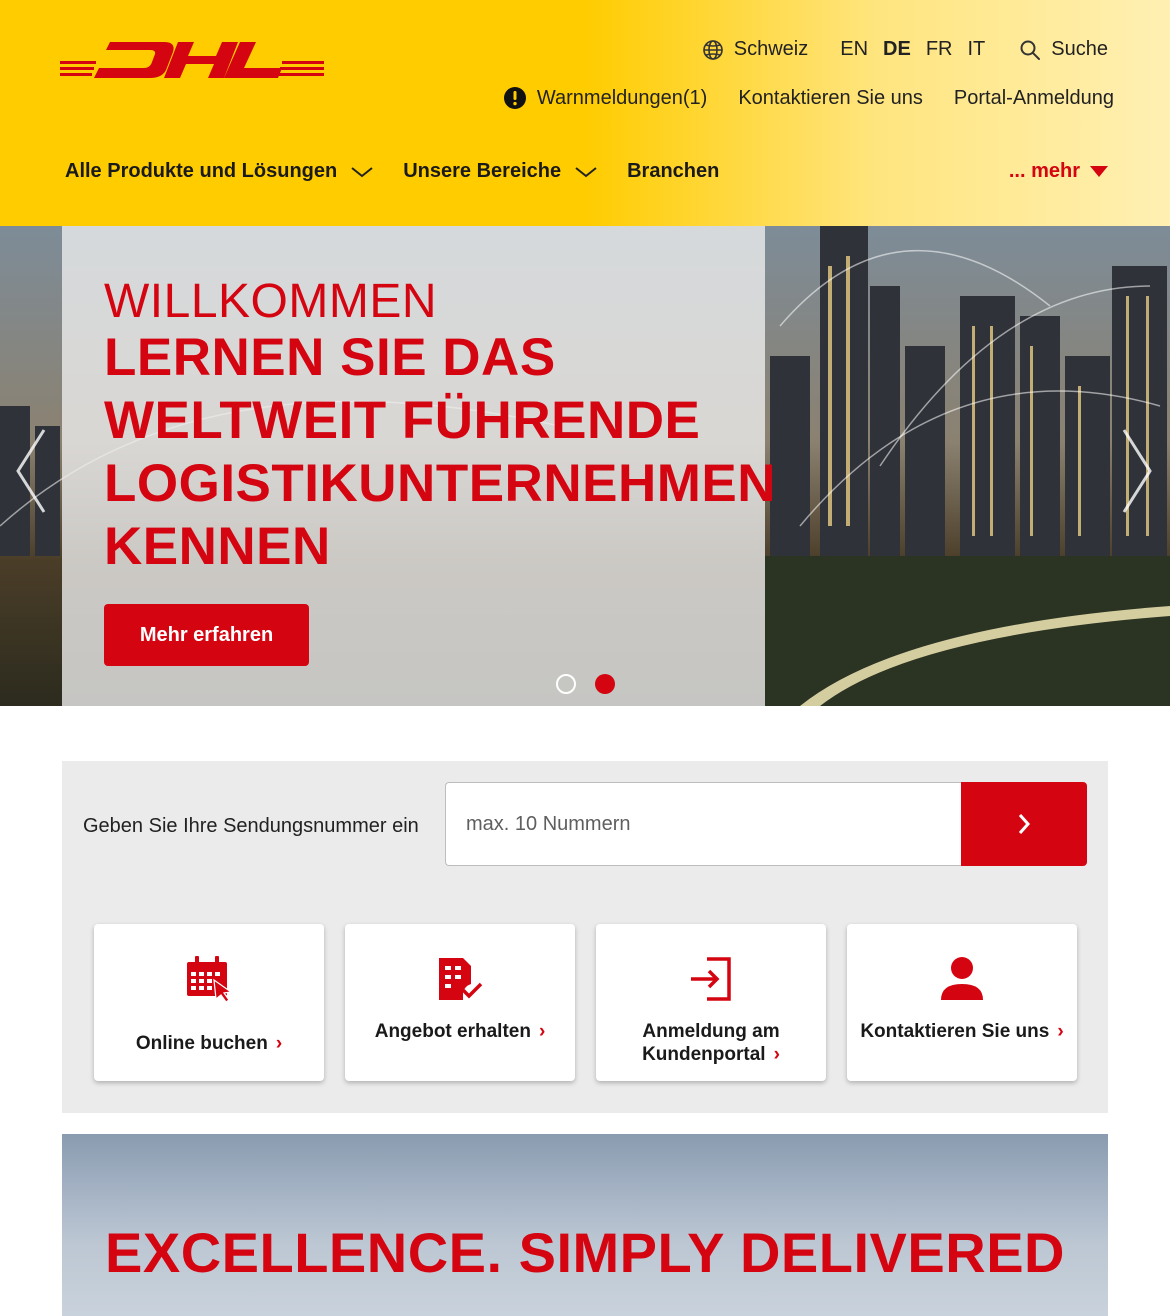 Image resolution: width=1170 pixels, height=1316 pixels. I want to click on more-label: ... mehr, so click(1044, 171).